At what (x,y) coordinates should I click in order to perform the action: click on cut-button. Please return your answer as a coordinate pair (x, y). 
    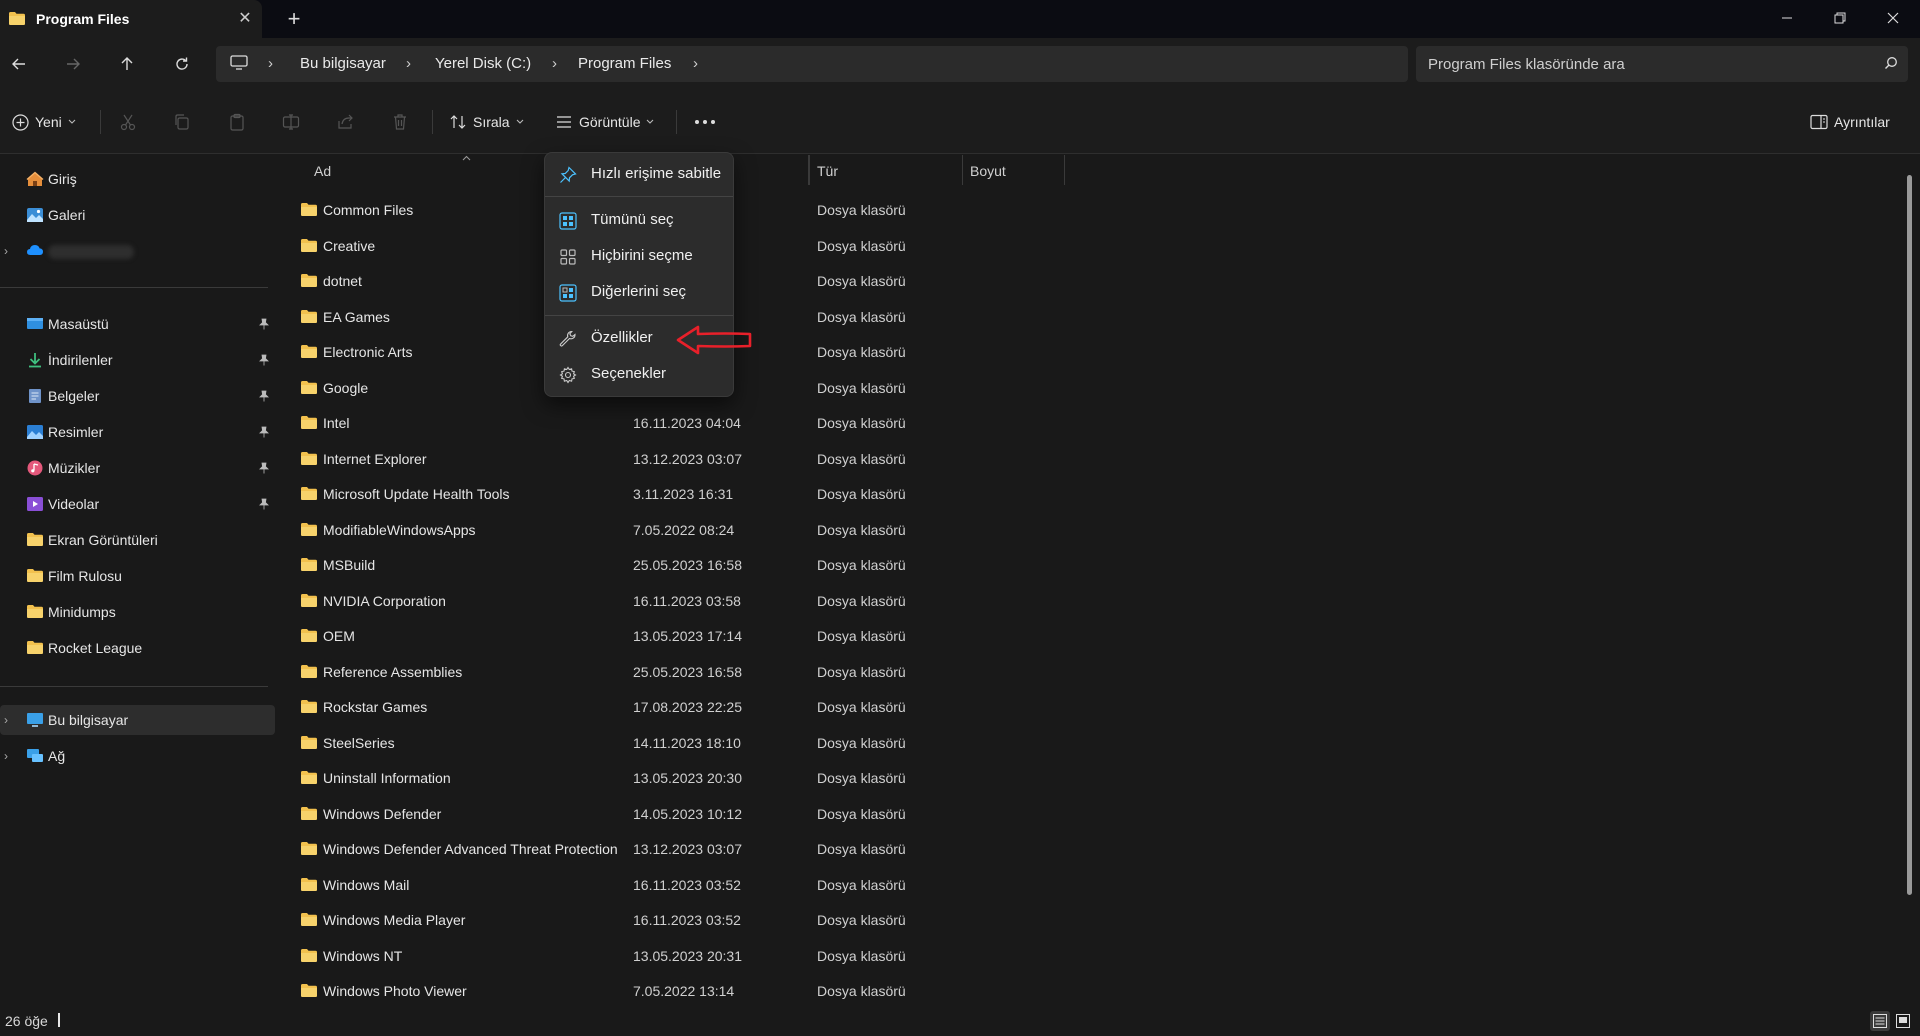
    Looking at the image, I should click on (128, 122).